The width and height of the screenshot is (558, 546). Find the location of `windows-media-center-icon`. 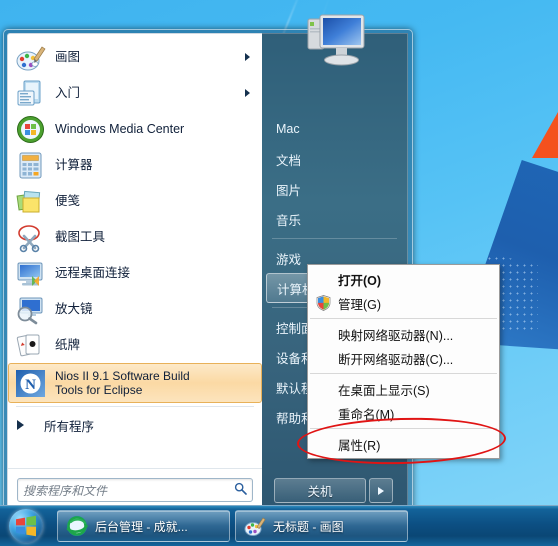

windows-media-center-icon is located at coordinates (30, 129).